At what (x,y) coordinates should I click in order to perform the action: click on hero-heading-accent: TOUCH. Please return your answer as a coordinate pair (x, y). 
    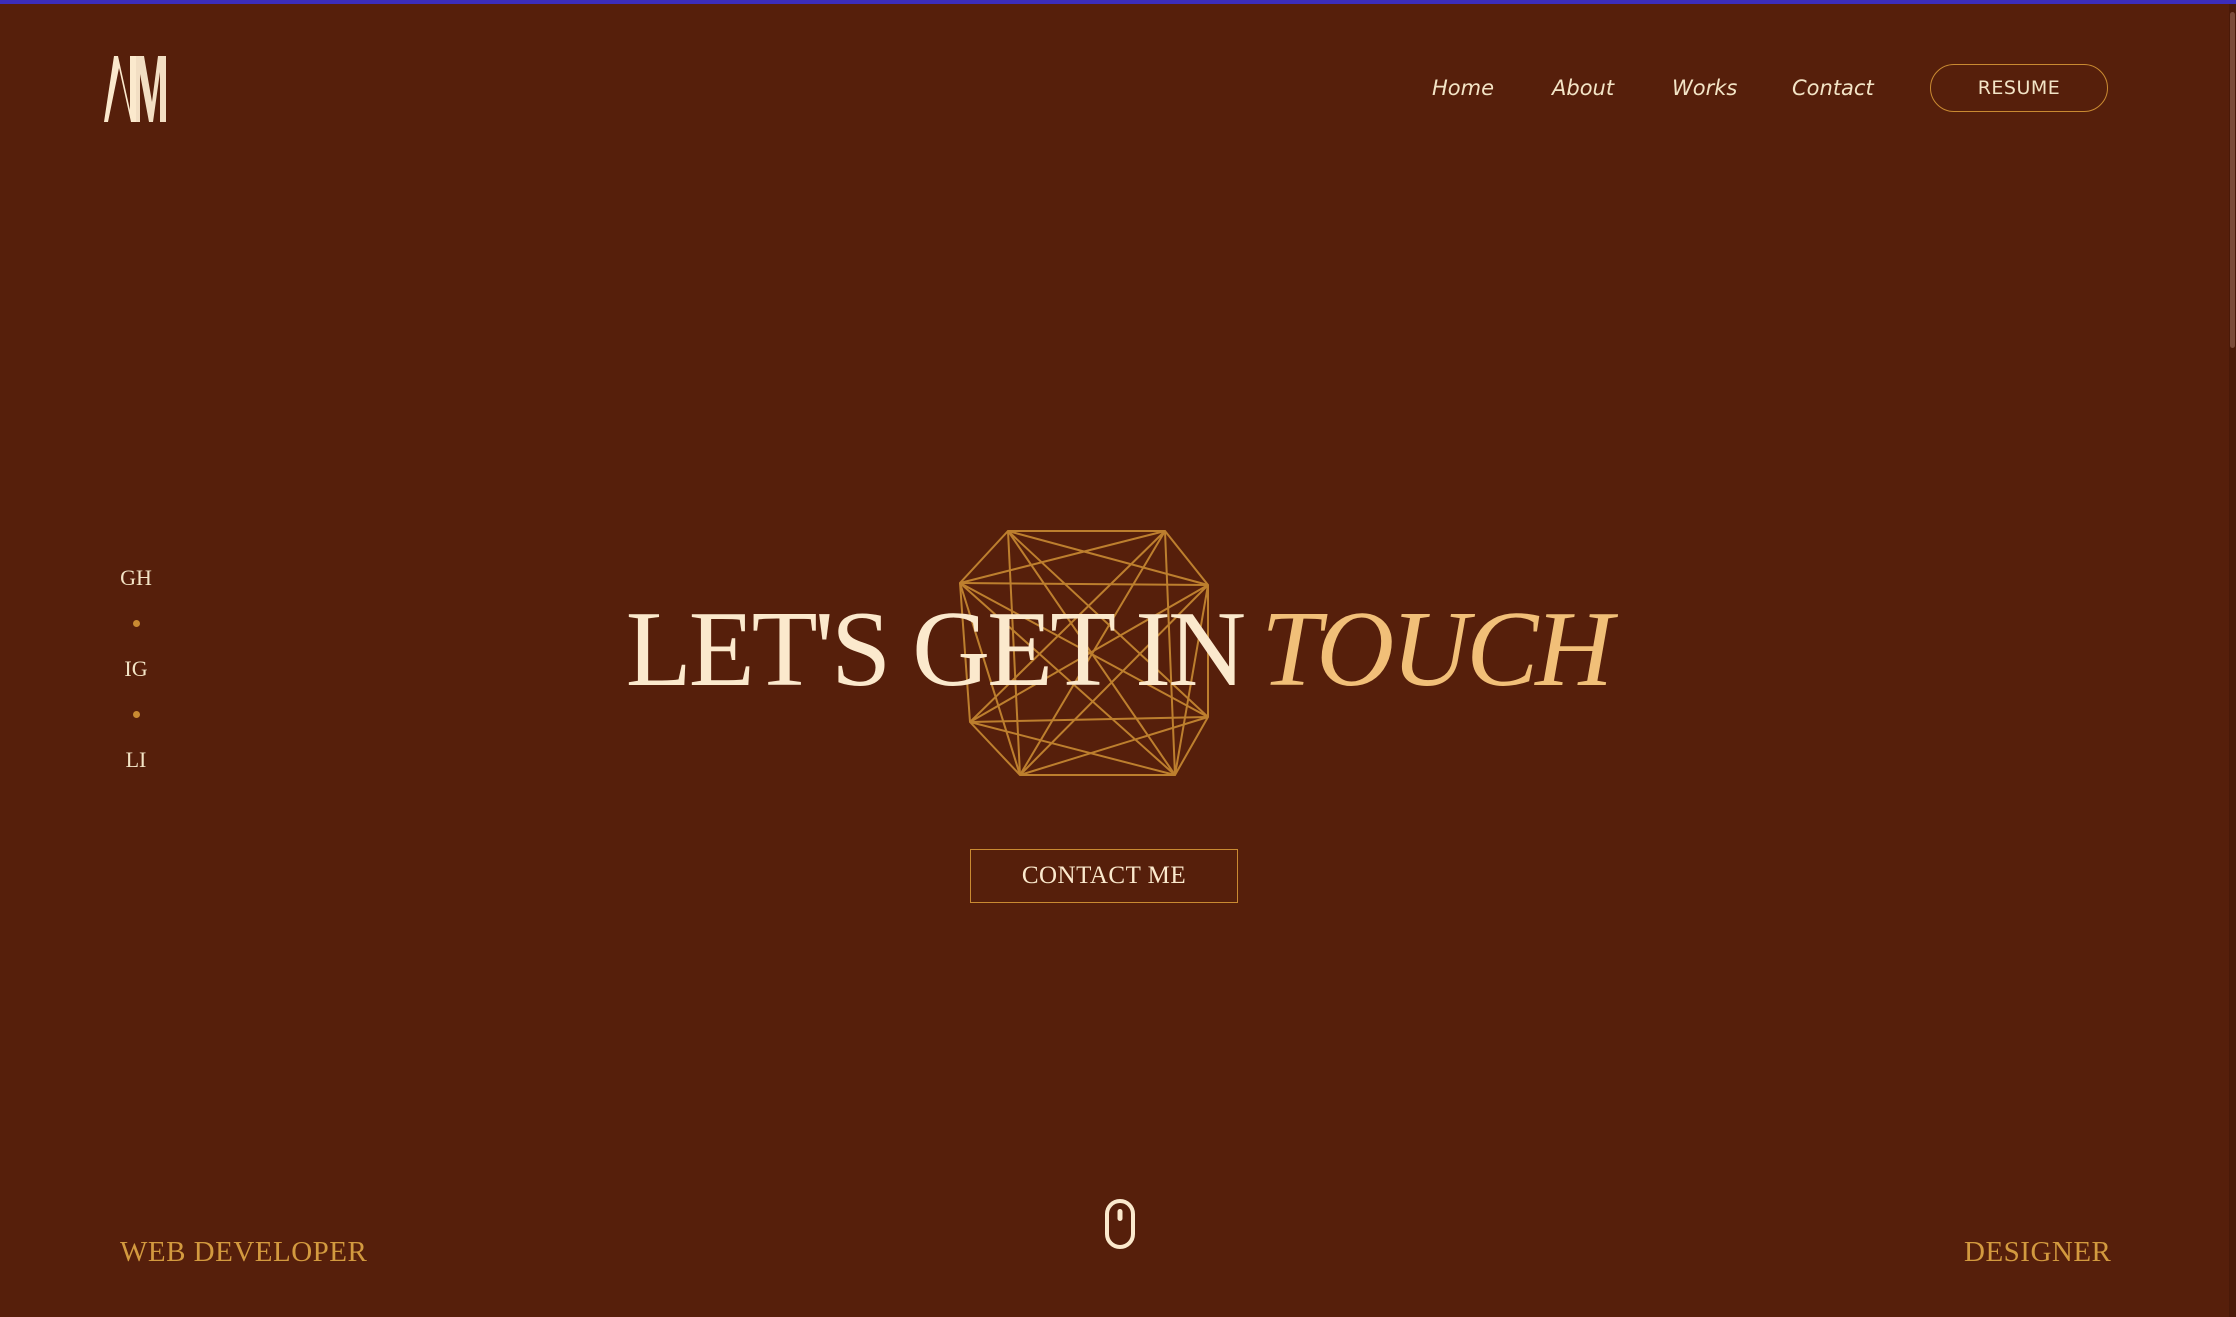
    Looking at the image, I should click on (1437, 649).